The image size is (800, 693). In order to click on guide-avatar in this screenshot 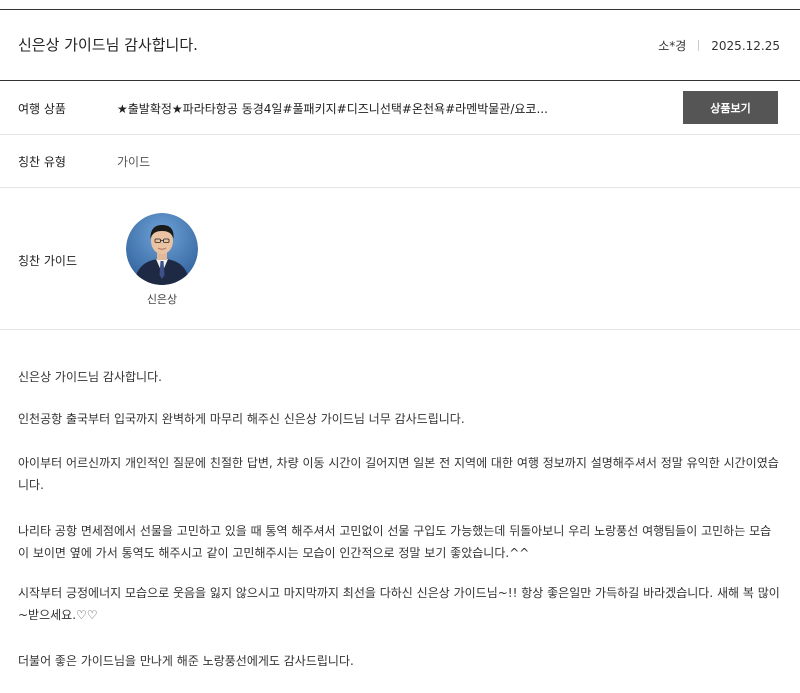, I will do `click(162, 249)`.